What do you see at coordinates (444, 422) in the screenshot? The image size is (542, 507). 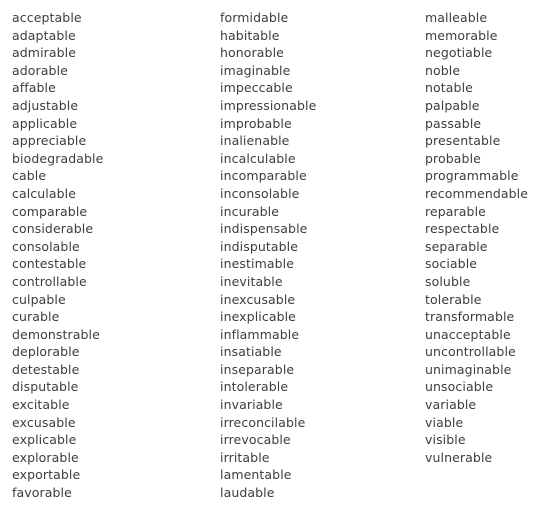 I see `word-item: viable` at bounding box center [444, 422].